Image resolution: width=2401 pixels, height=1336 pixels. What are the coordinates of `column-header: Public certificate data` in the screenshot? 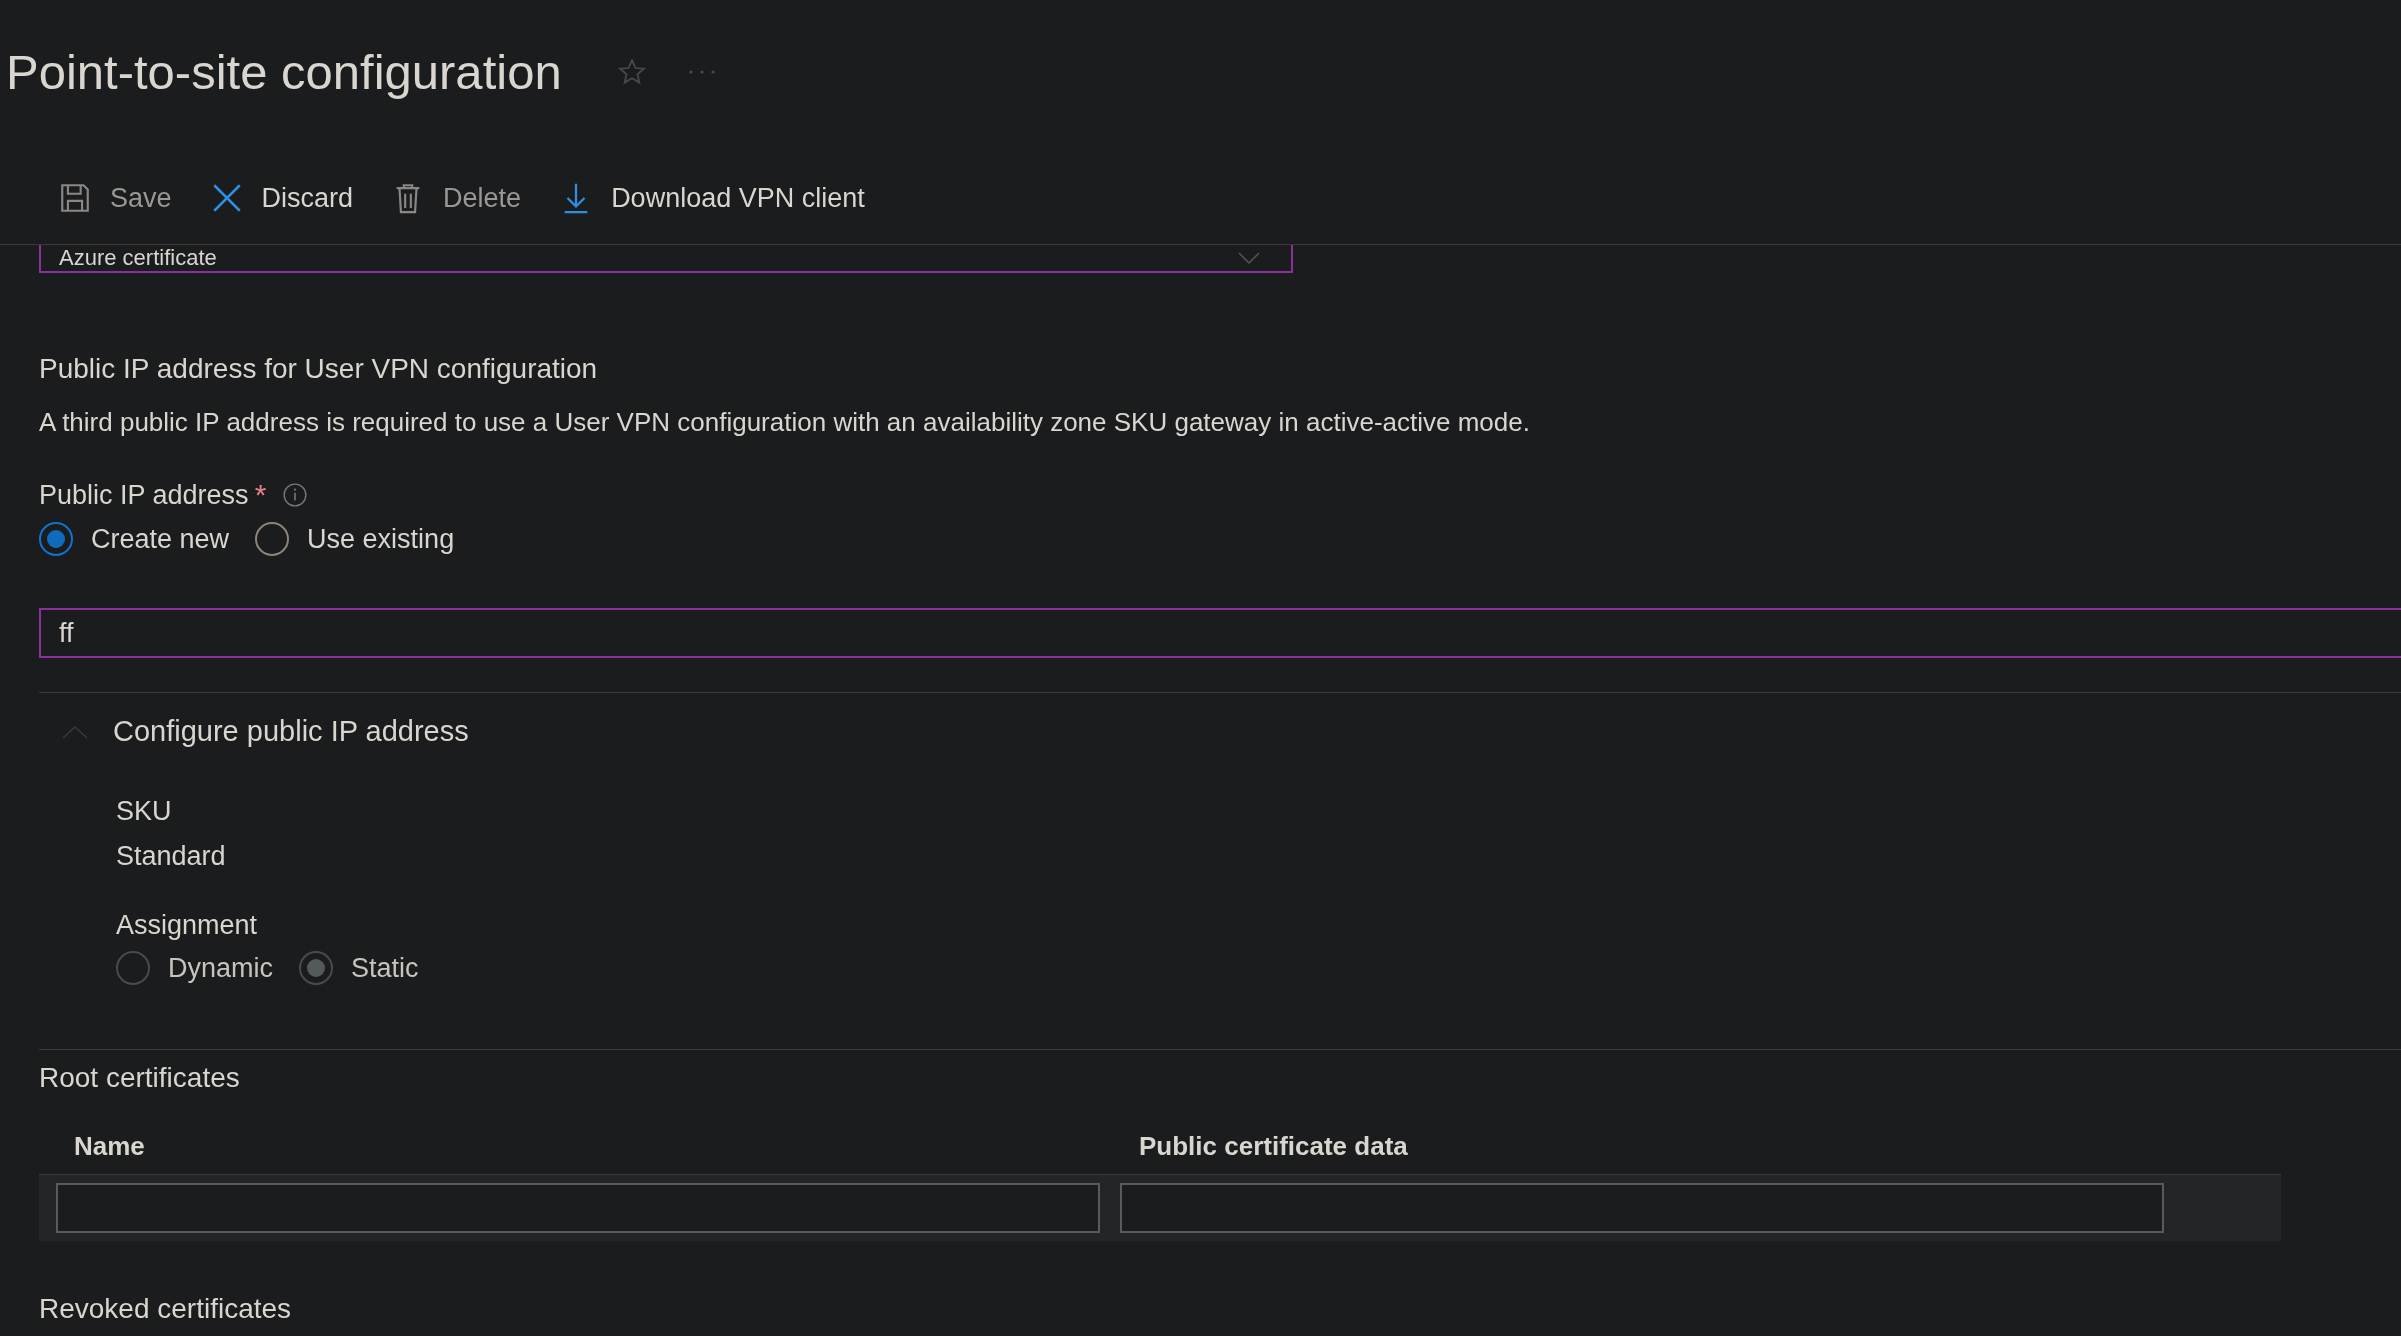 It's located at (1273, 1146).